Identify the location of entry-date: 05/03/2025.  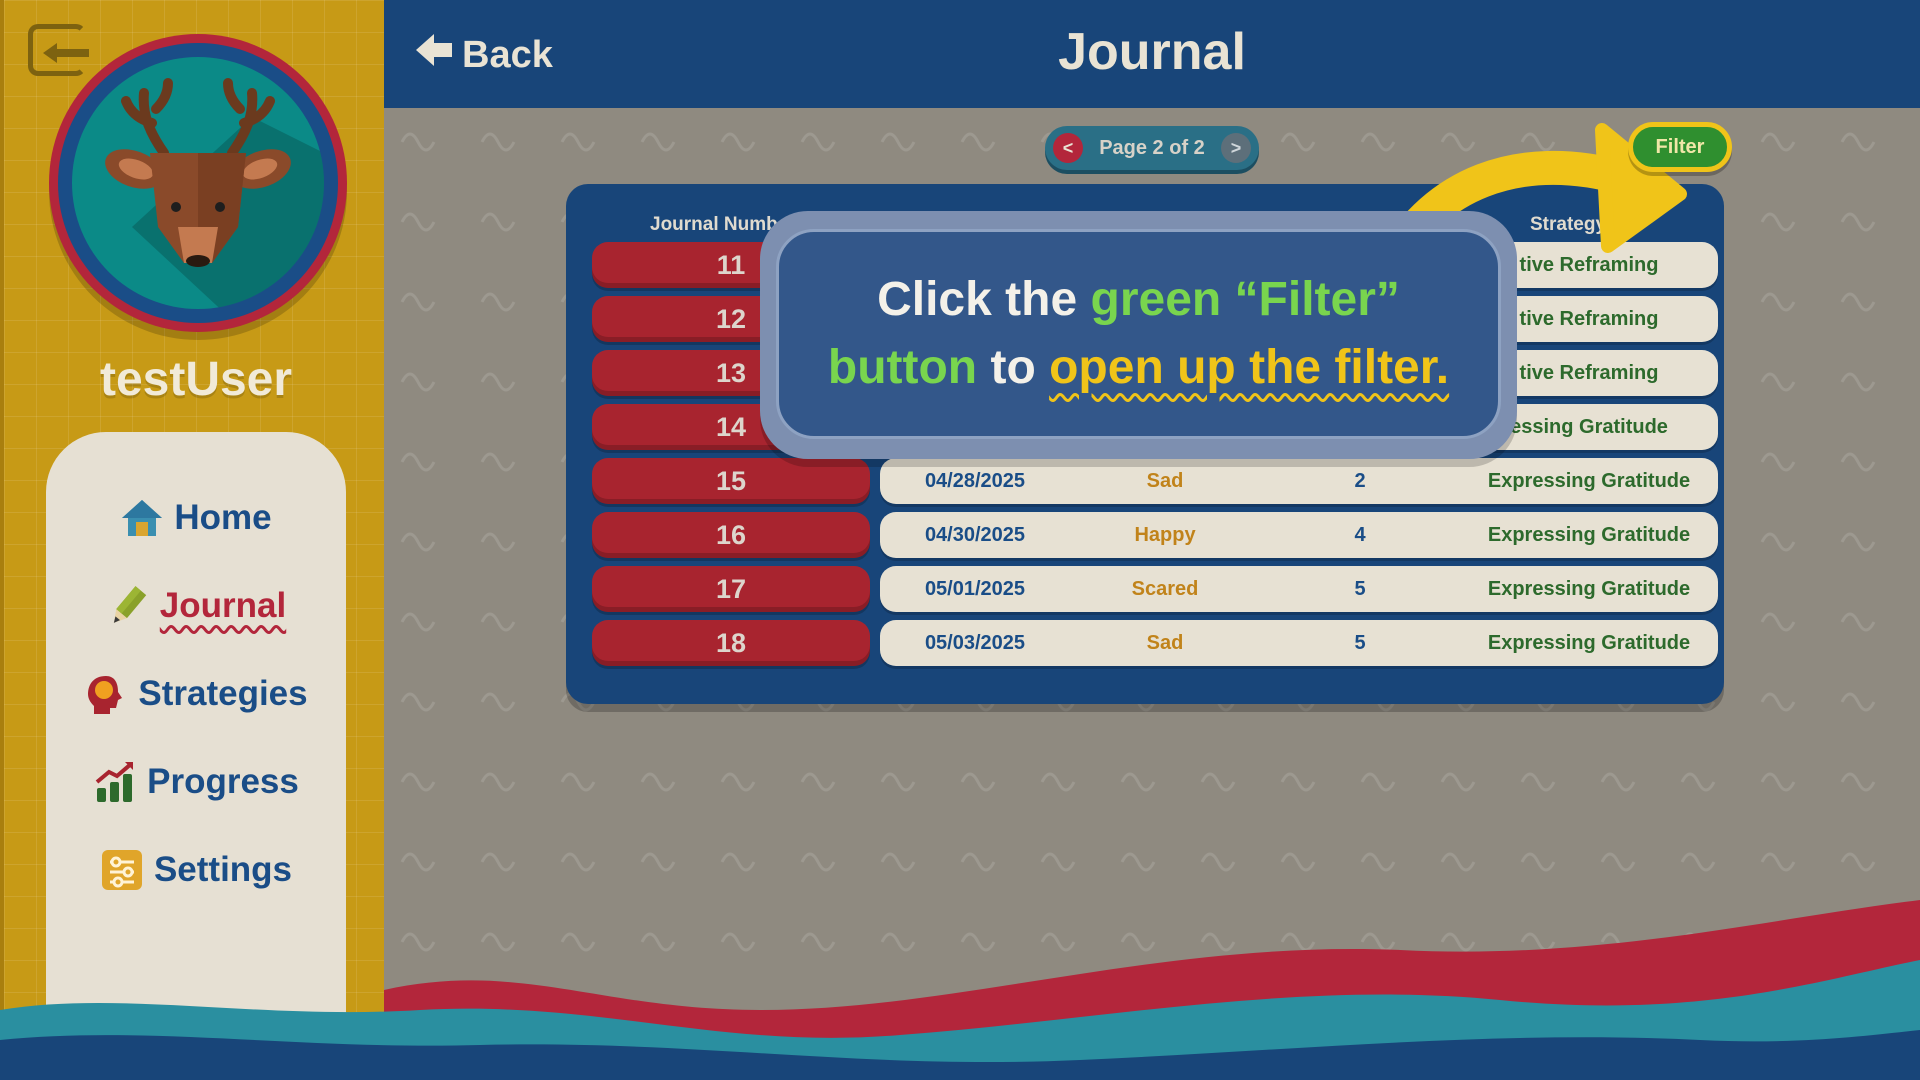
(975, 642).